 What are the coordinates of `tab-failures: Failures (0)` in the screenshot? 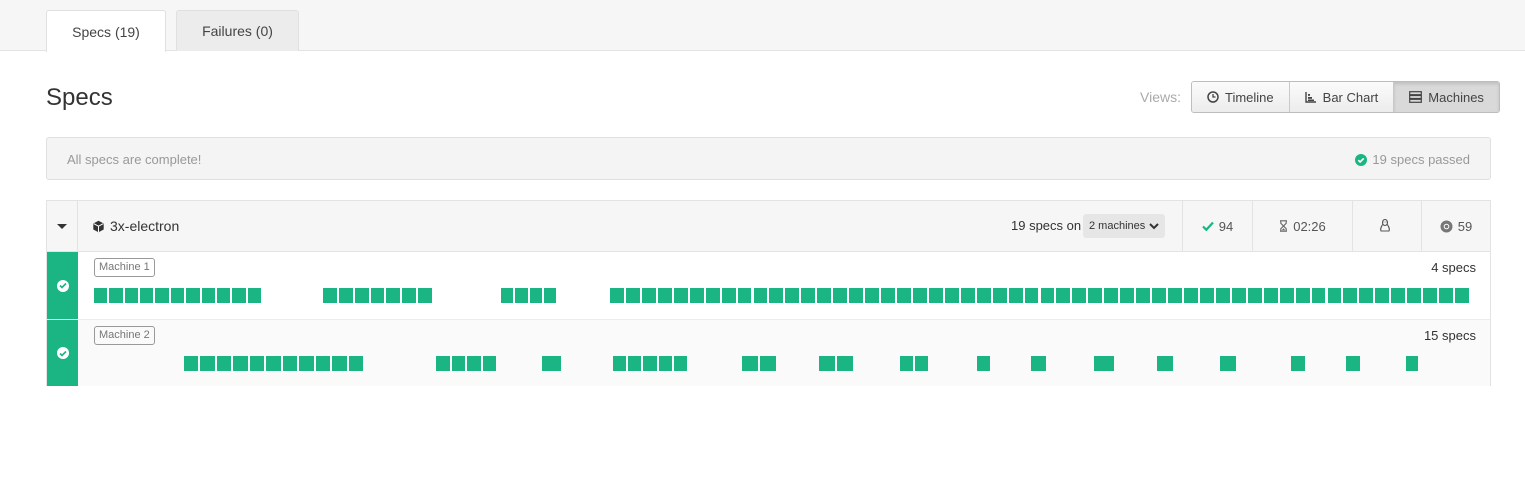 It's located at (237, 30).